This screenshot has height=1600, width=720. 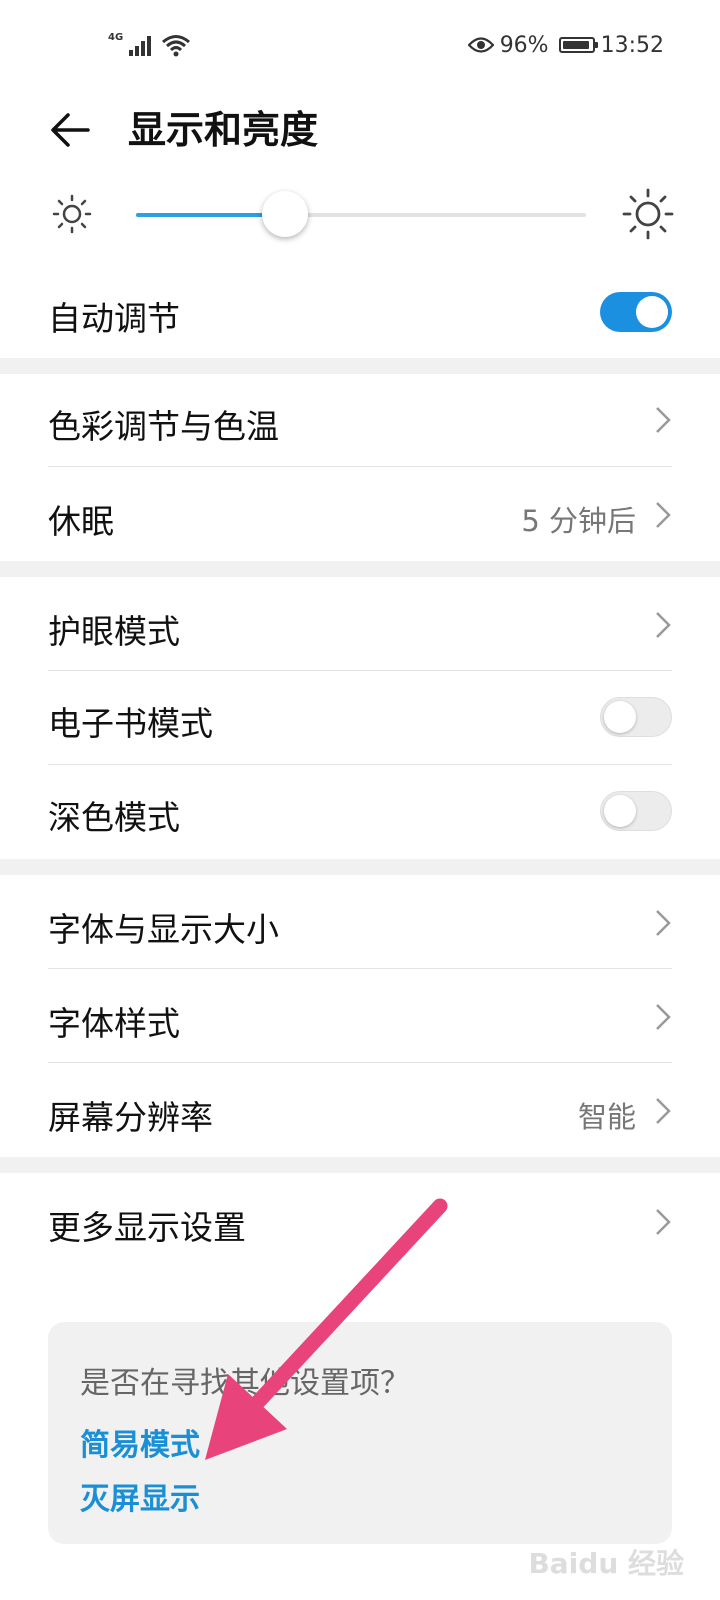 I want to click on app-header: 显示和亮度, so click(x=360, y=130).